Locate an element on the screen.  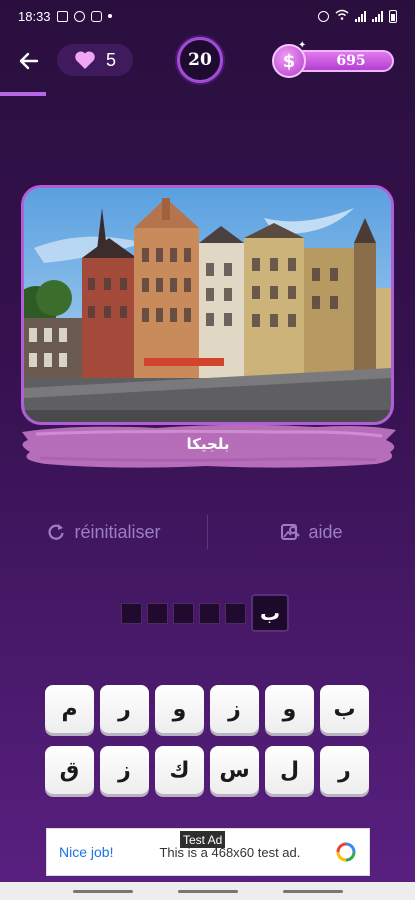
coins-value: 695 is located at coordinates (351, 61).